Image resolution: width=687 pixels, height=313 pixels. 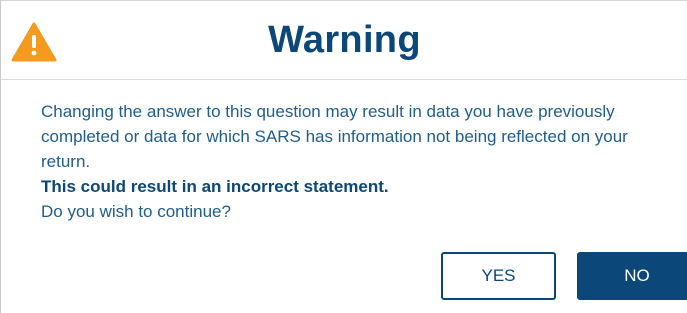 I want to click on message-line: return., so click(x=66, y=161).